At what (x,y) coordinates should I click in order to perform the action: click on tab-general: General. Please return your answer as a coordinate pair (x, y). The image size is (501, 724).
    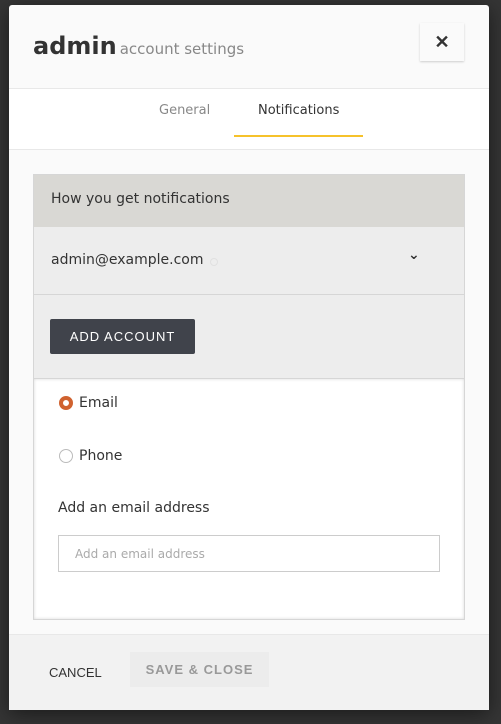
    Looking at the image, I should click on (184, 110).